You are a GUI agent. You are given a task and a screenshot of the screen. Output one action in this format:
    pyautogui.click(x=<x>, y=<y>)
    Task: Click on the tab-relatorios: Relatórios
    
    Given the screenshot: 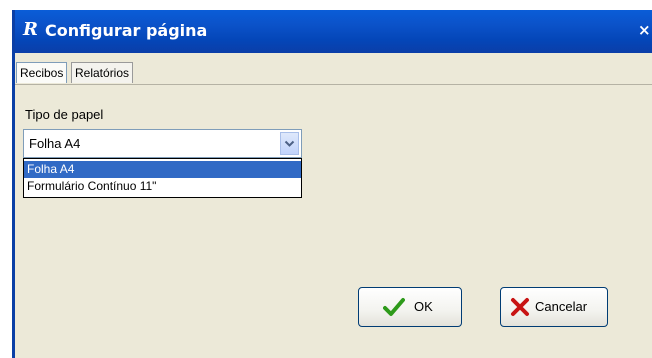 What is the action you would take?
    pyautogui.click(x=102, y=72)
    